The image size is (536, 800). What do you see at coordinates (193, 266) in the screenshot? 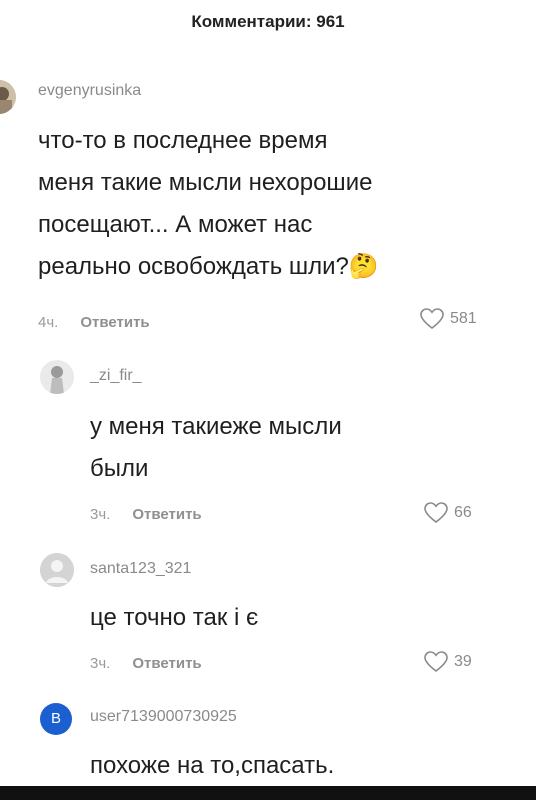
I see `comment-text-line-content: реально освобождать шли?` at bounding box center [193, 266].